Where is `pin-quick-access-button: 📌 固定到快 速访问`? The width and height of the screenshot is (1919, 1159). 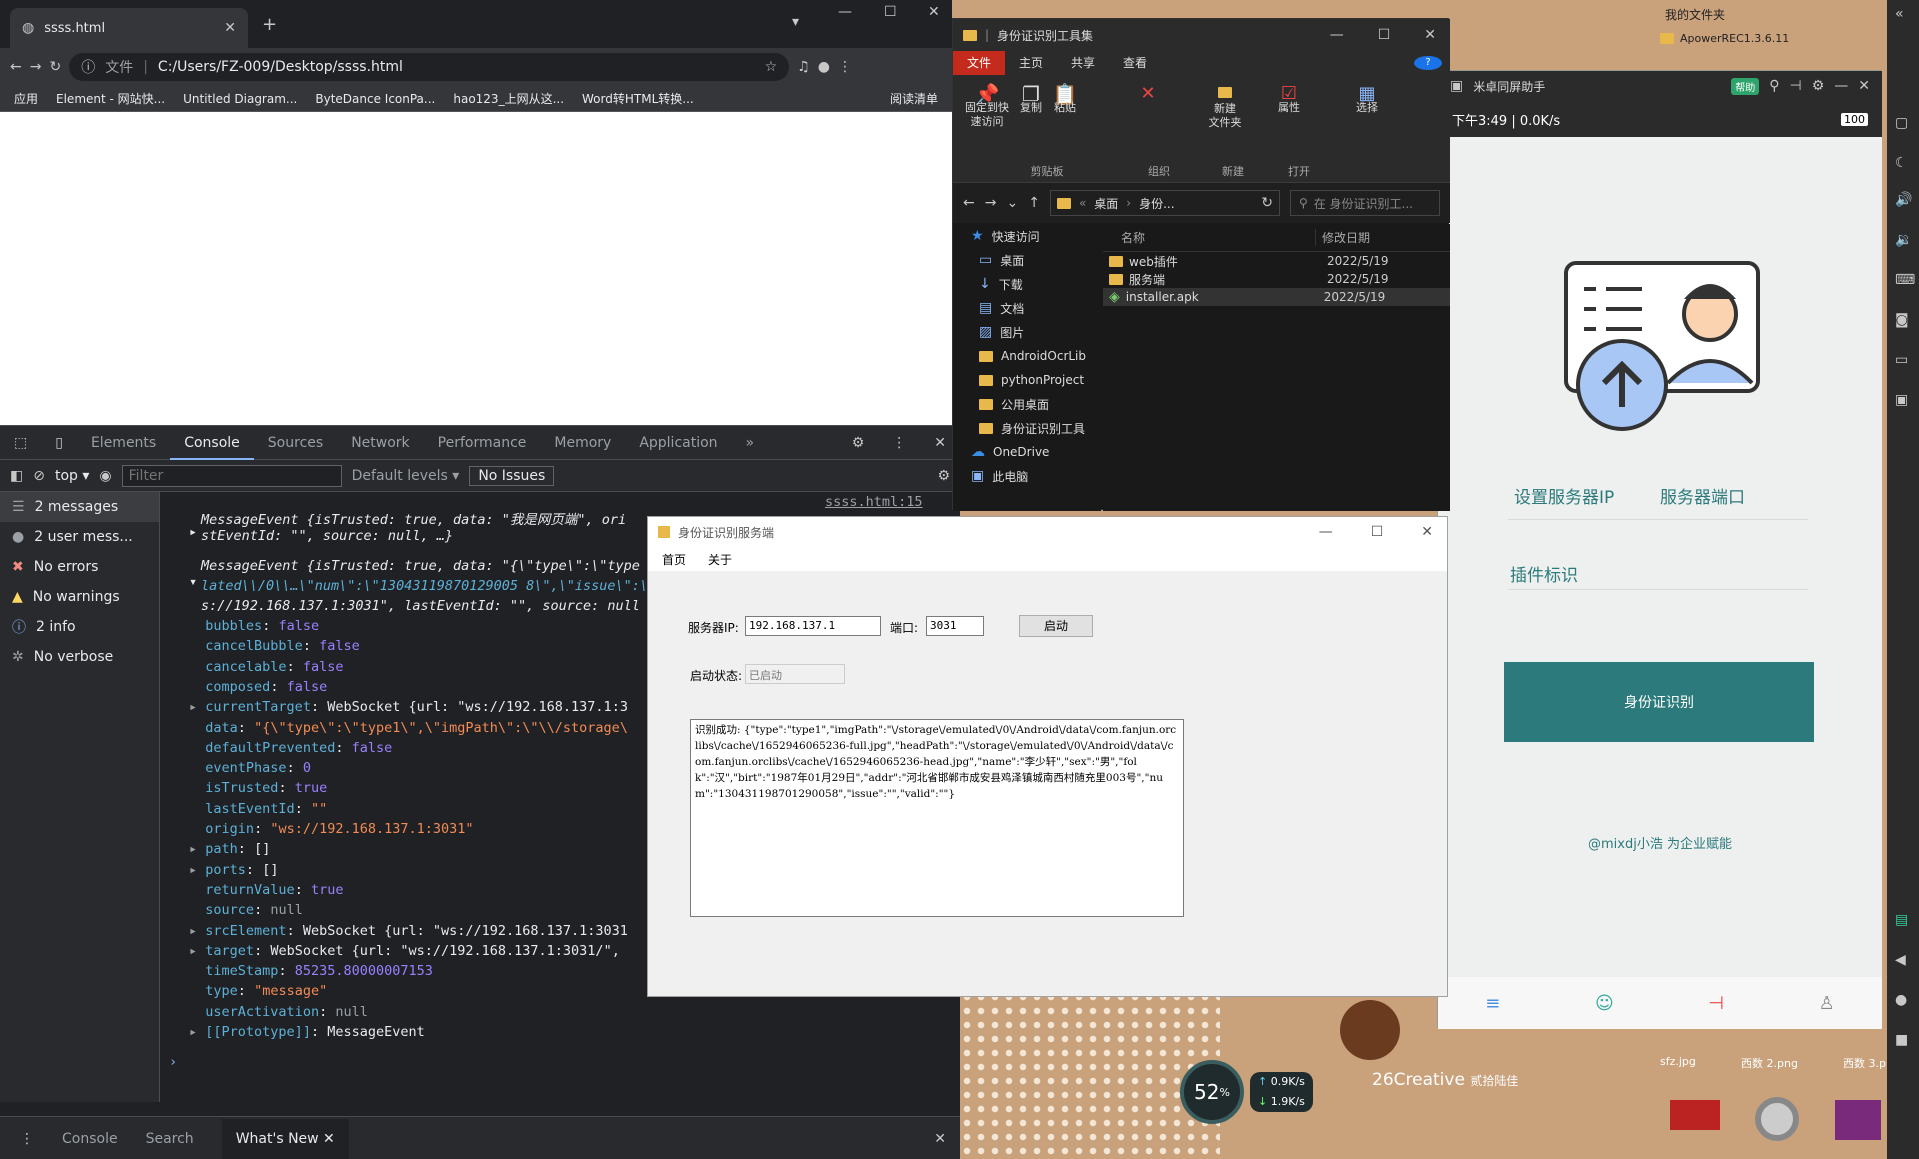 pin-quick-access-button: 📌 固定到快 速访问 is located at coordinates (987, 106).